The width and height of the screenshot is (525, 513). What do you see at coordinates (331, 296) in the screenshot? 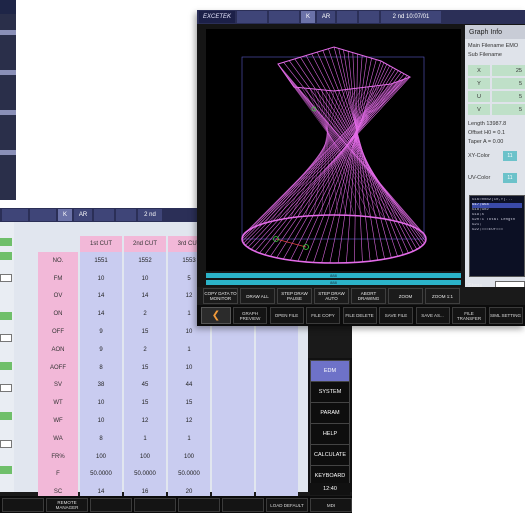
I see `action-button: STEP DRAW AUTO` at bounding box center [331, 296].